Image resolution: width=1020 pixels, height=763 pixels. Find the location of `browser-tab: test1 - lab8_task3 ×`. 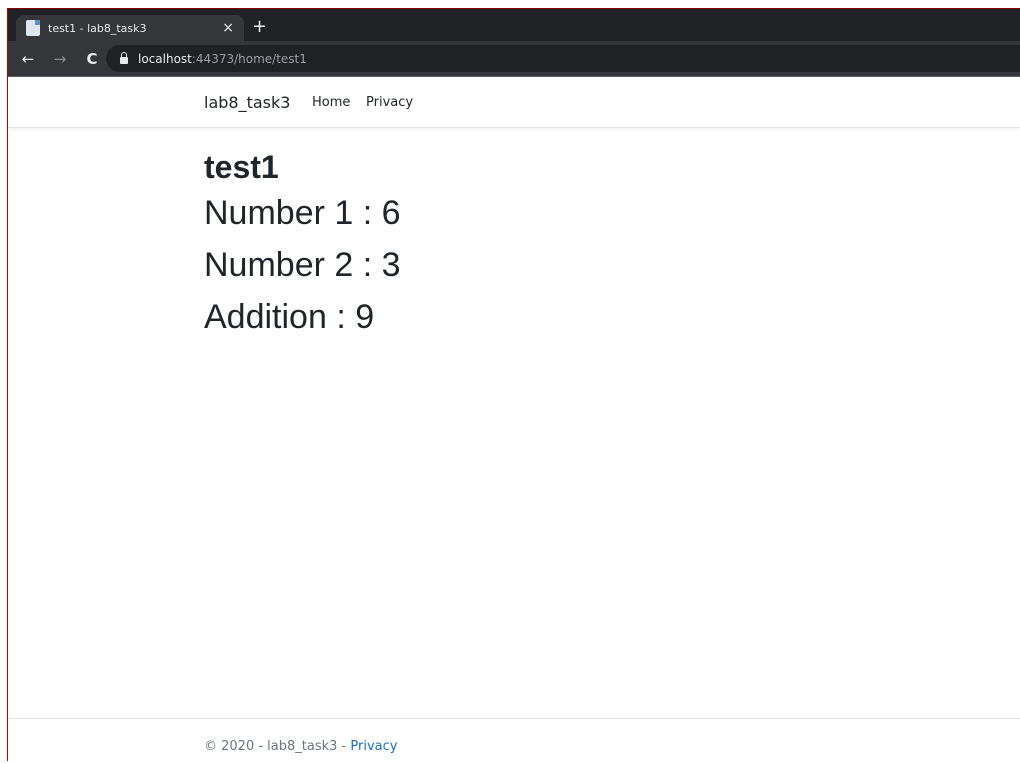

browser-tab: test1 - lab8_task3 × is located at coordinates (130, 28).